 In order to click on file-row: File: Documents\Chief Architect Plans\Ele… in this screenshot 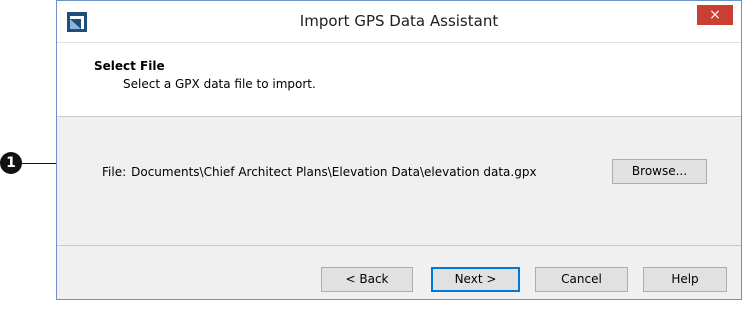, I will do `click(319, 172)`.